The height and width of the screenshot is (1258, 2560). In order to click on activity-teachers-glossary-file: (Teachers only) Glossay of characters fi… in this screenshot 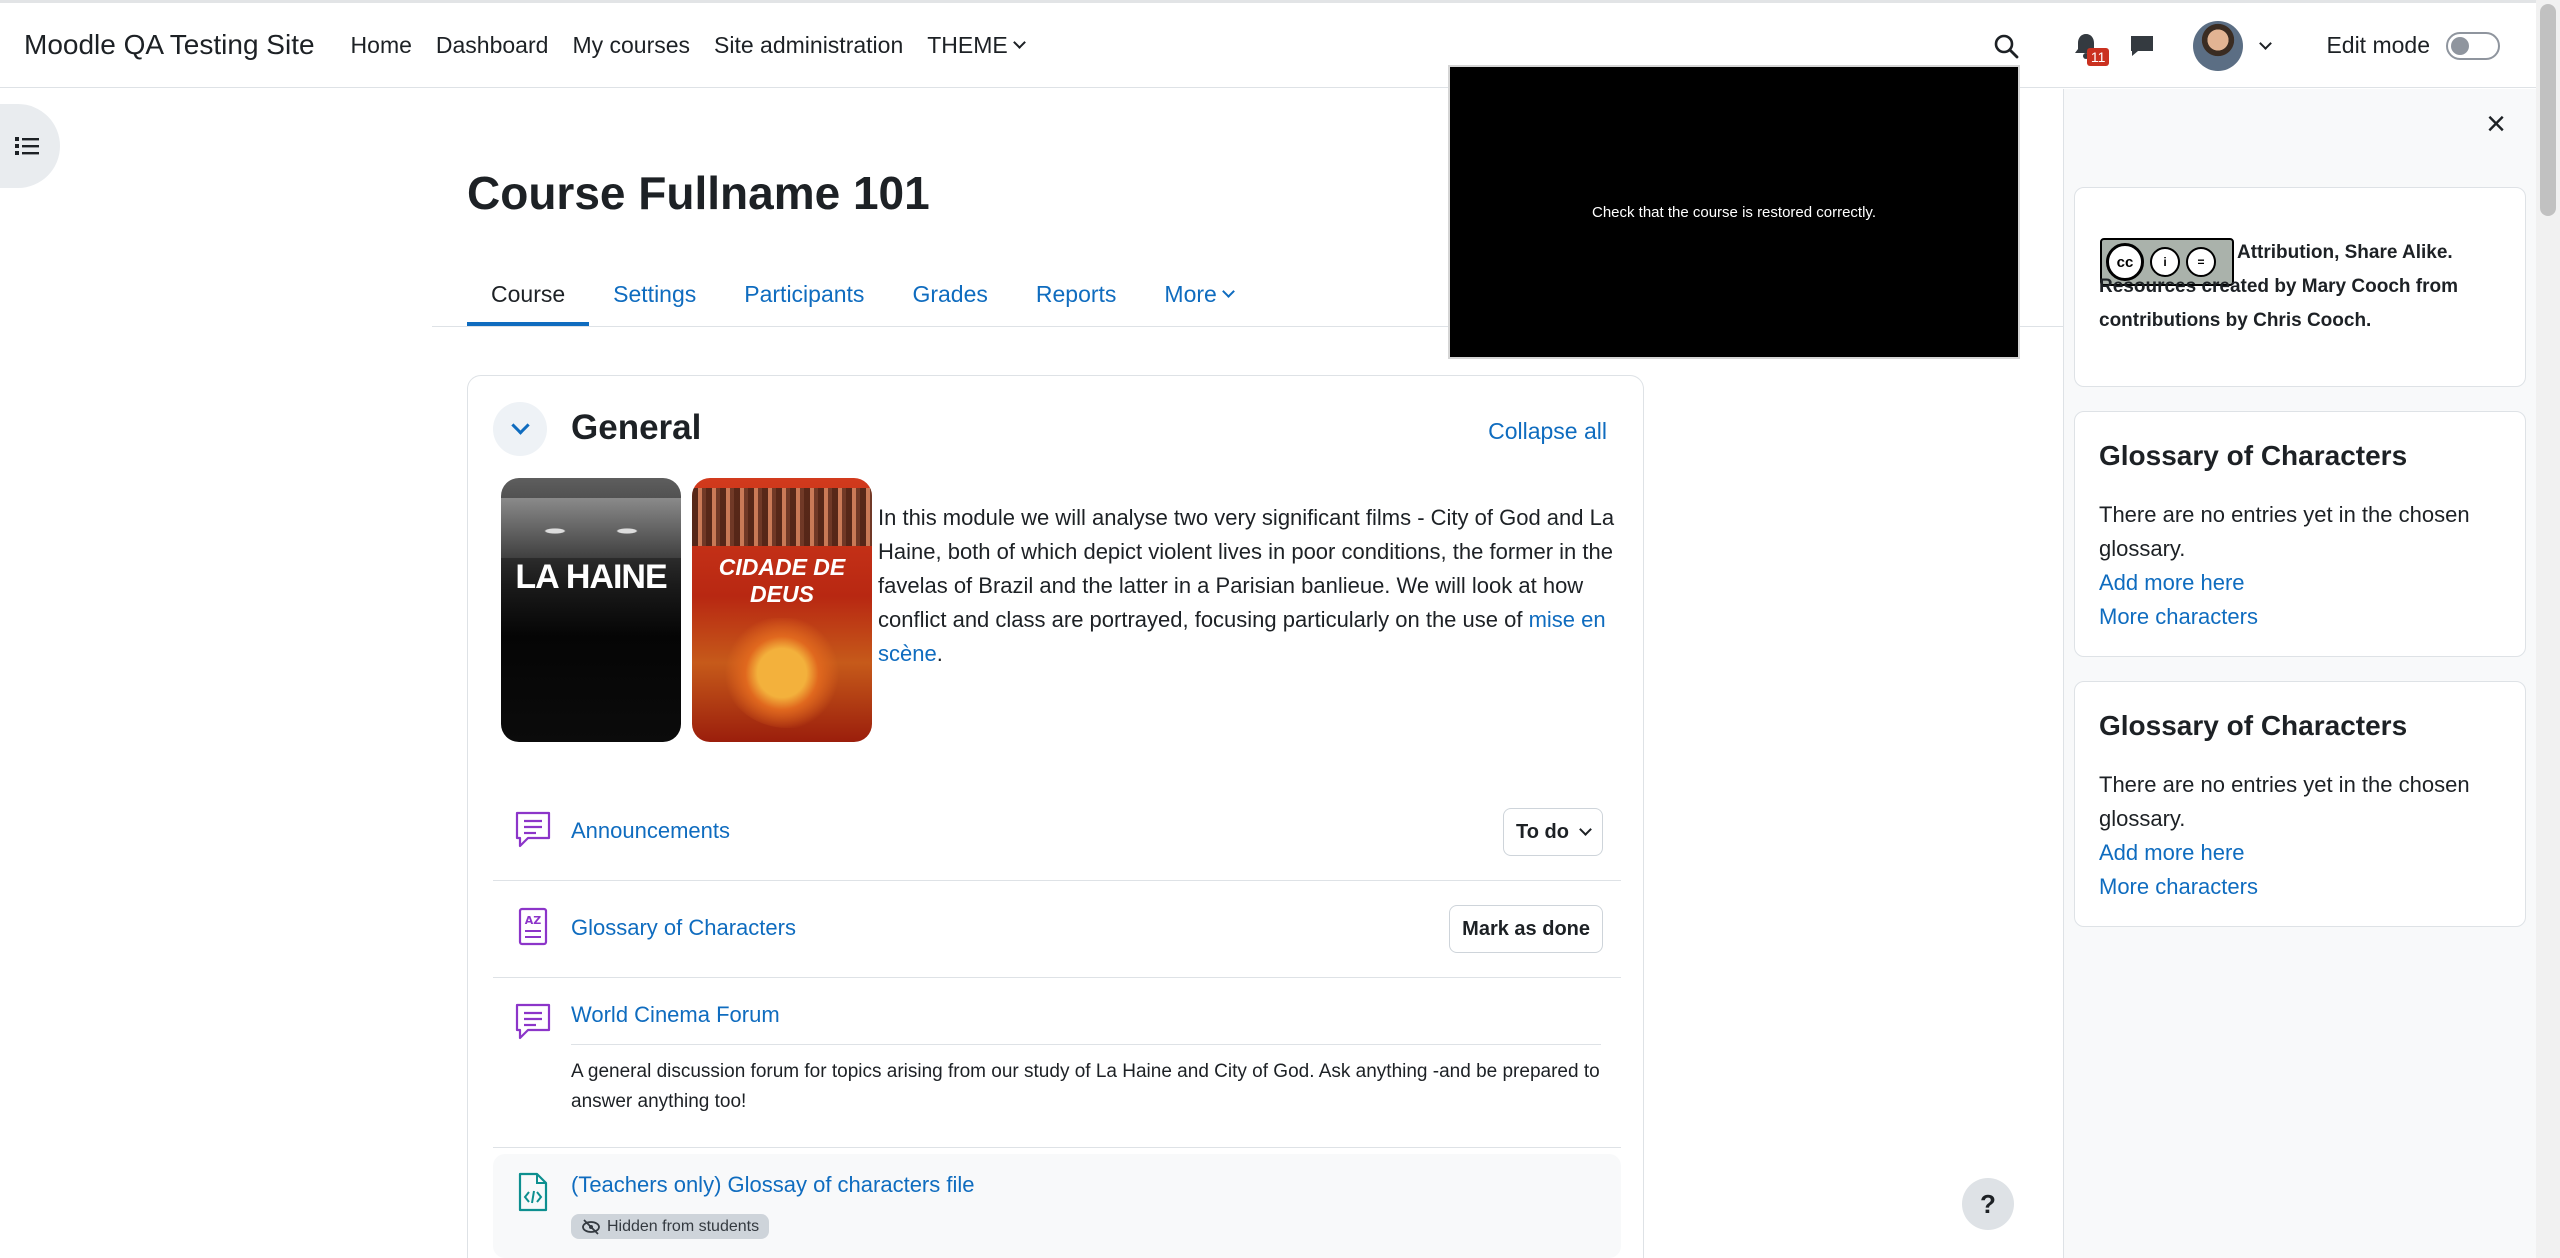, I will do `click(1057, 1206)`.